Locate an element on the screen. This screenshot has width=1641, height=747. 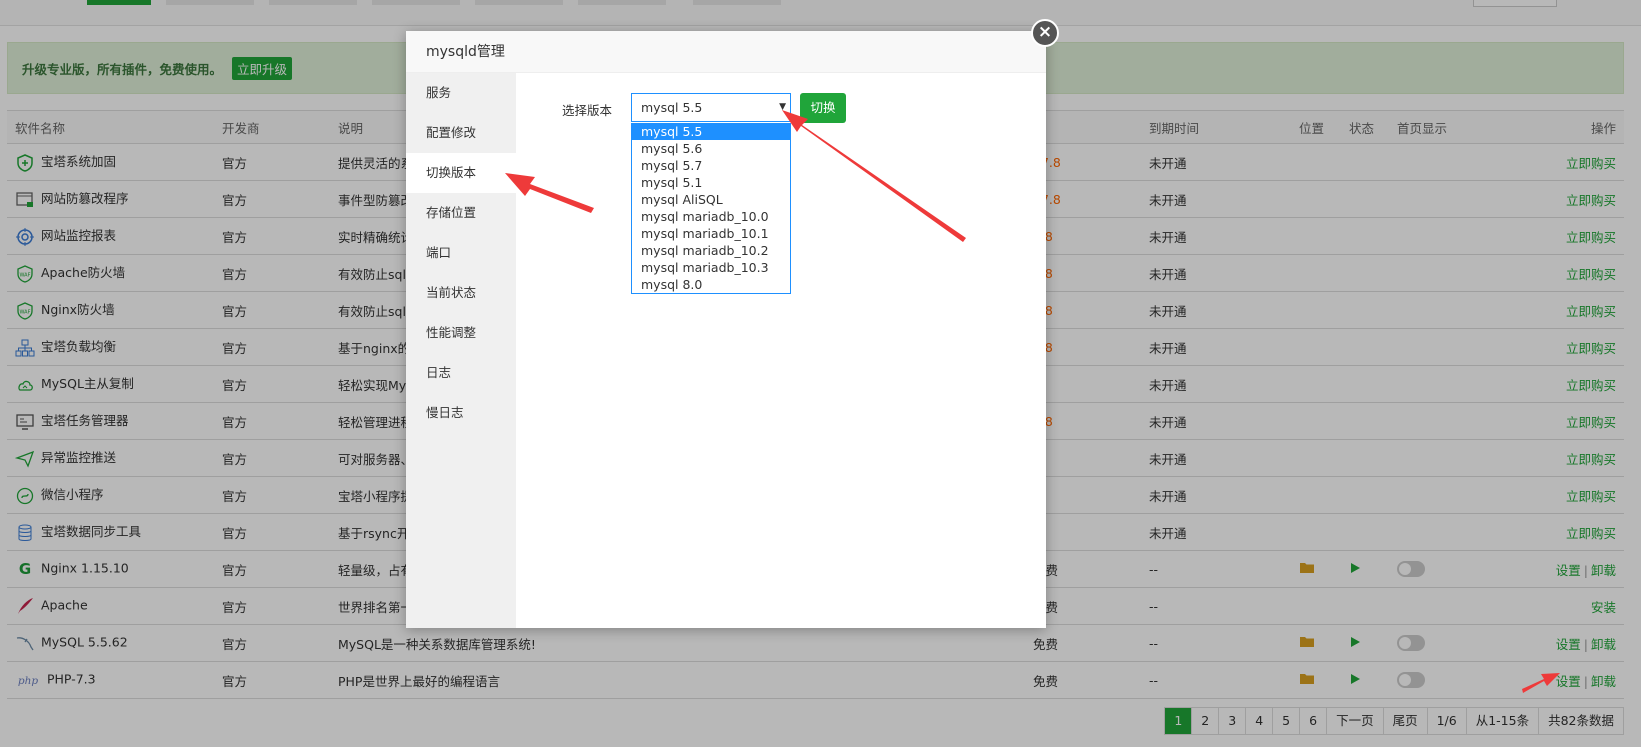
version-option: mysql mariadb_10.1 is located at coordinates (711, 233).